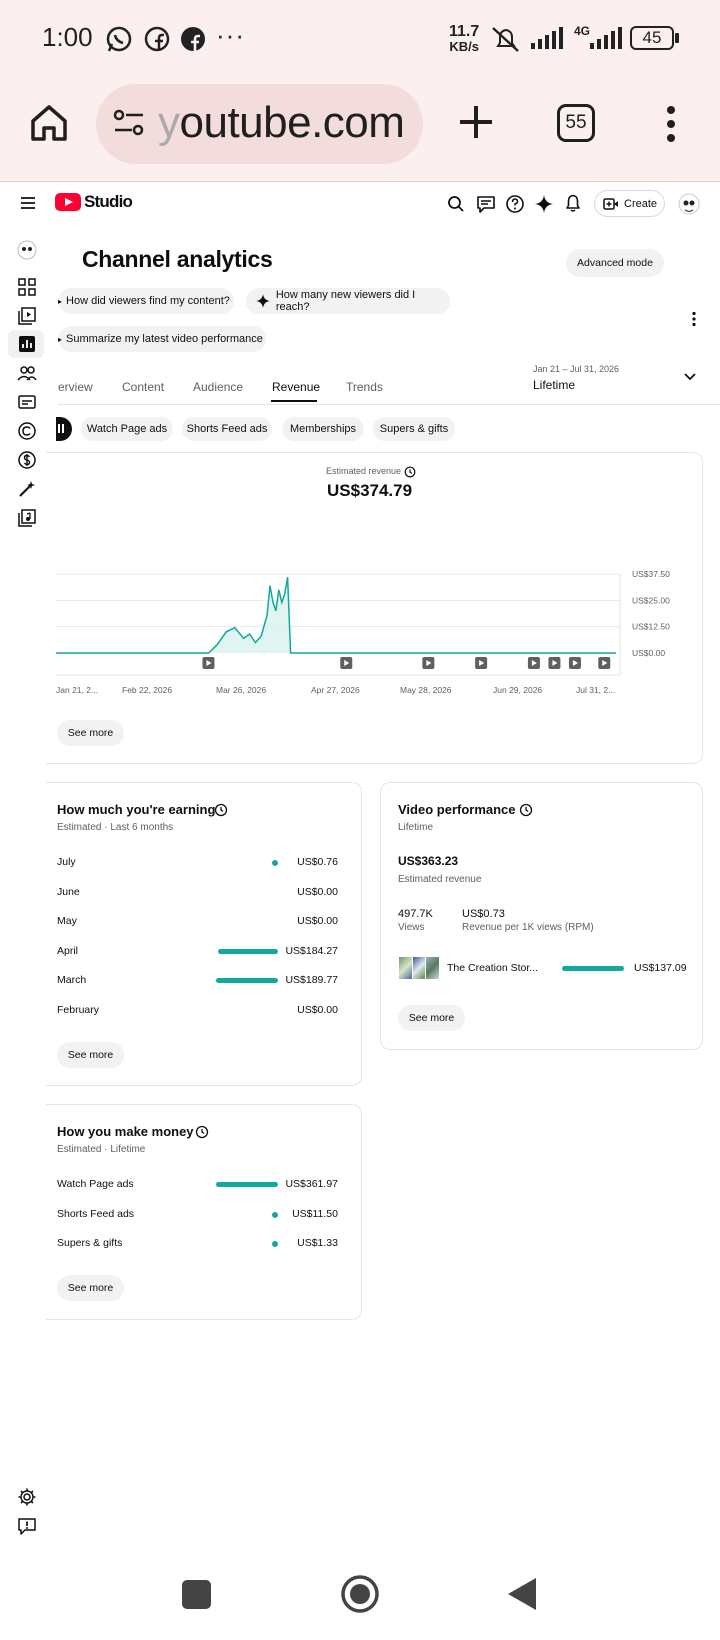  What do you see at coordinates (476, 122) in the screenshot?
I see `new-tab-icon` at bounding box center [476, 122].